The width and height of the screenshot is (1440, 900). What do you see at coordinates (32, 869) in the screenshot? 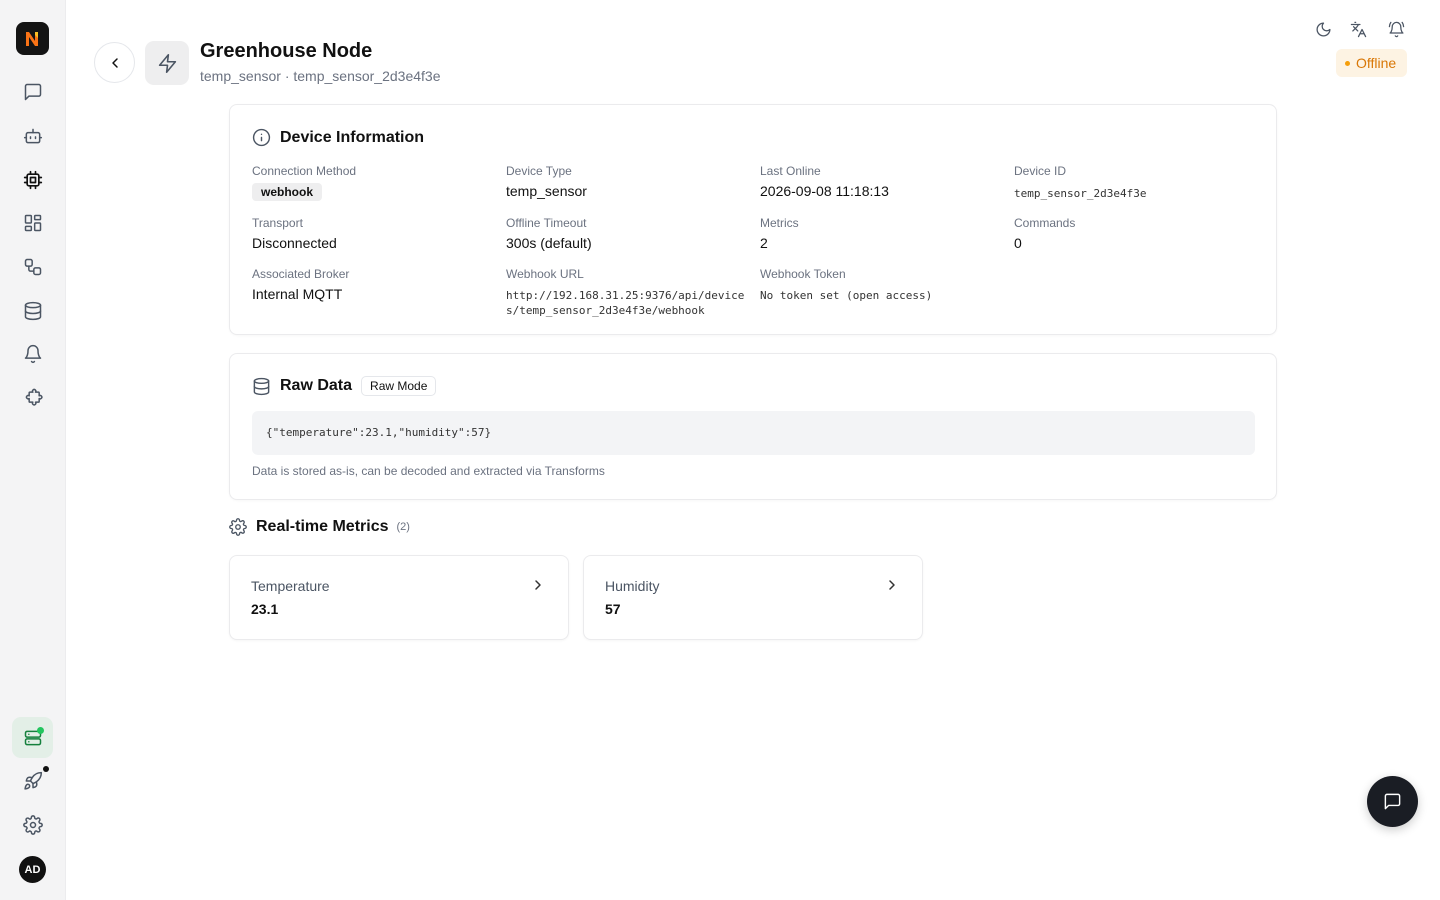
I see `user-avatar: AD` at bounding box center [32, 869].